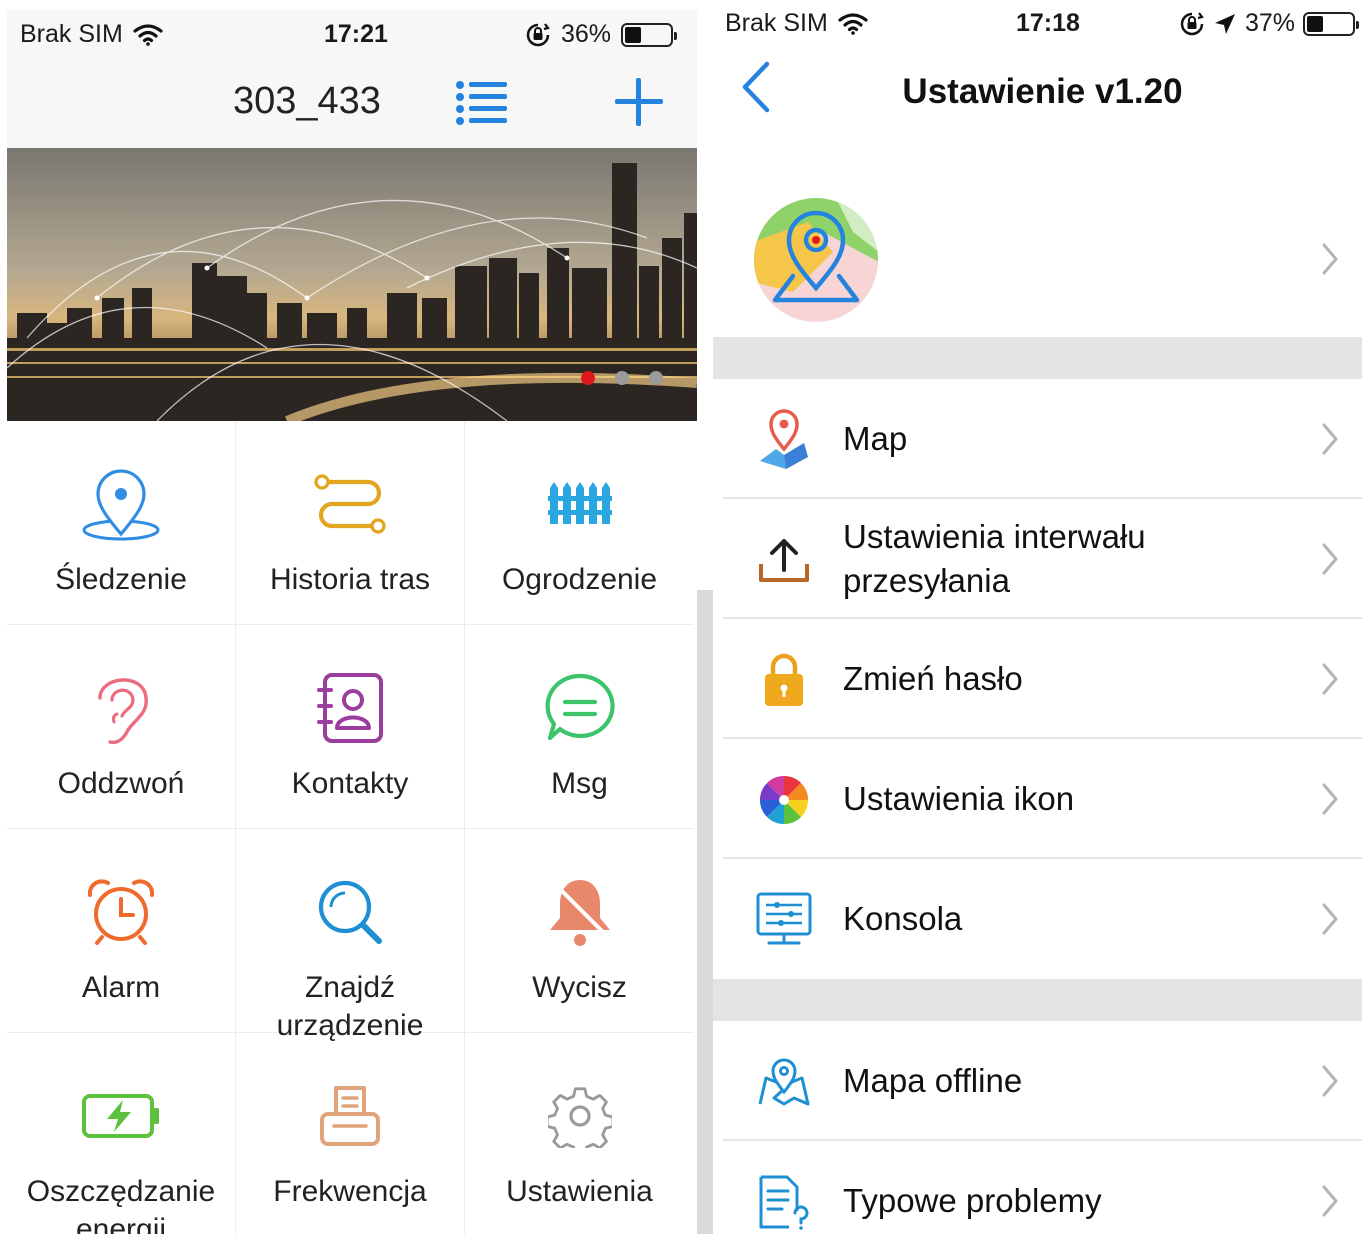 The width and height of the screenshot is (1362, 1234). Describe the element at coordinates (482, 103) in the screenshot. I see `device-list-icon` at that location.